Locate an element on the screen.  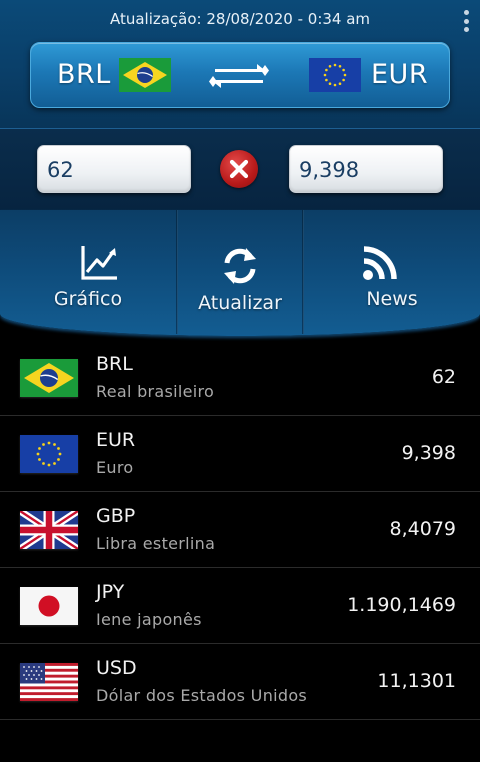
currency-code: EUR is located at coordinates (116, 440).